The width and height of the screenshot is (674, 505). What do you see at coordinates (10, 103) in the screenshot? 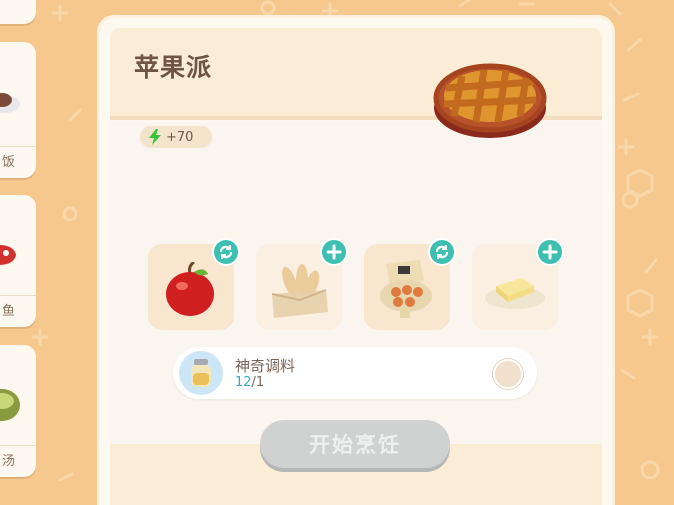
I see `plate-icon` at bounding box center [10, 103].